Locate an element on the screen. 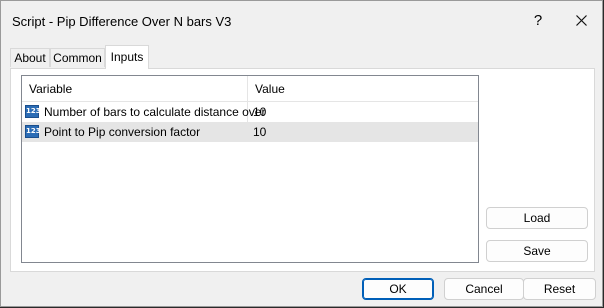 This screenshot has height=308, width=604. table-row: 123 Point to Pip conversion factor 10 is located at coordinates (250, 132).